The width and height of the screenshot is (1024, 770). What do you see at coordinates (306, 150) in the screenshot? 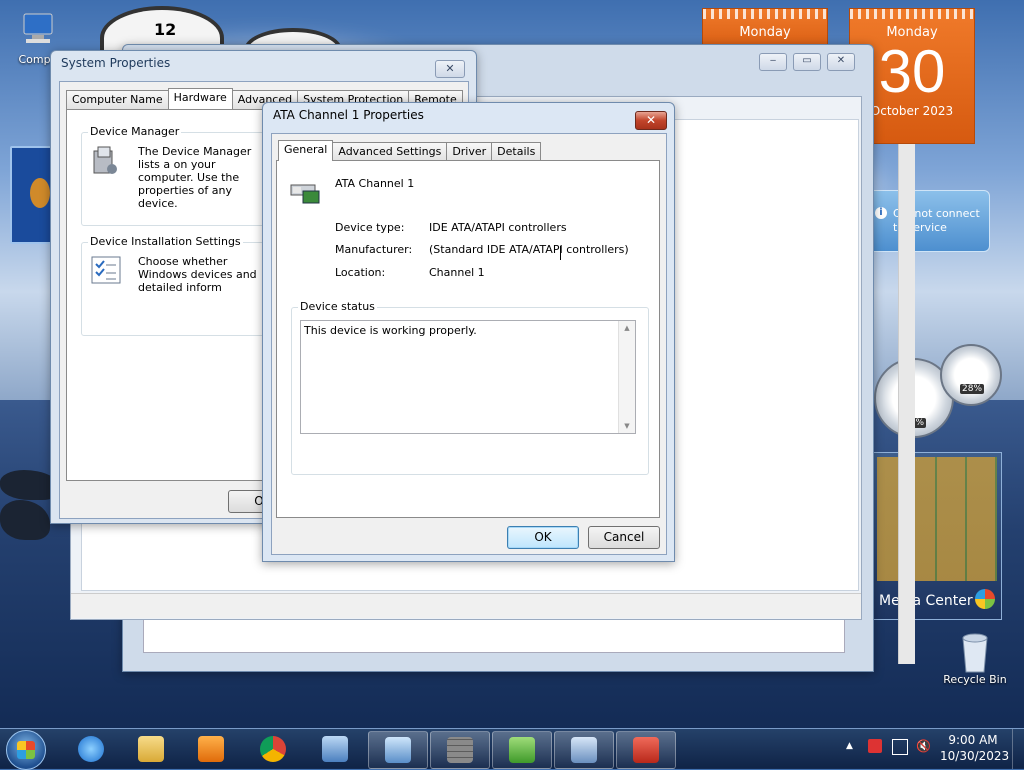
I see `tab-general: General` at bounding box center [306, 150].